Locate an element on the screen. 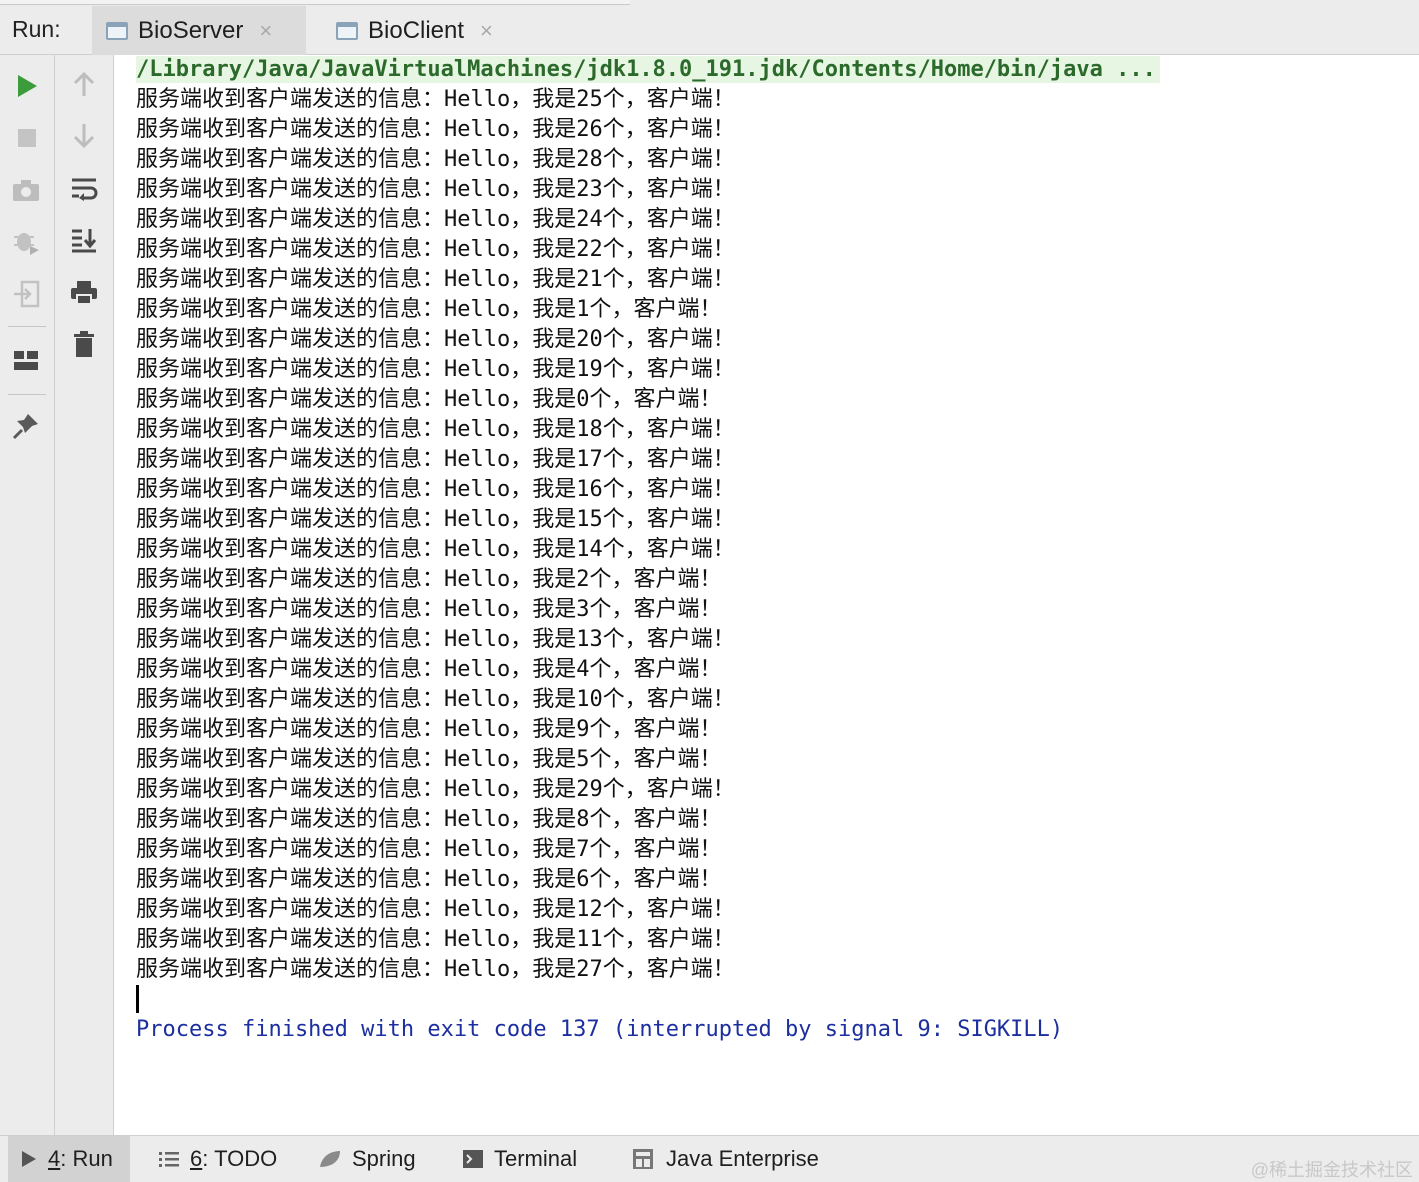 The width and height of the screenshot is (1419, 1182). console-line: 服务端收到客户端发送的信息：Hello，我是0个，客户端！ is located at coordinates (429, 399).